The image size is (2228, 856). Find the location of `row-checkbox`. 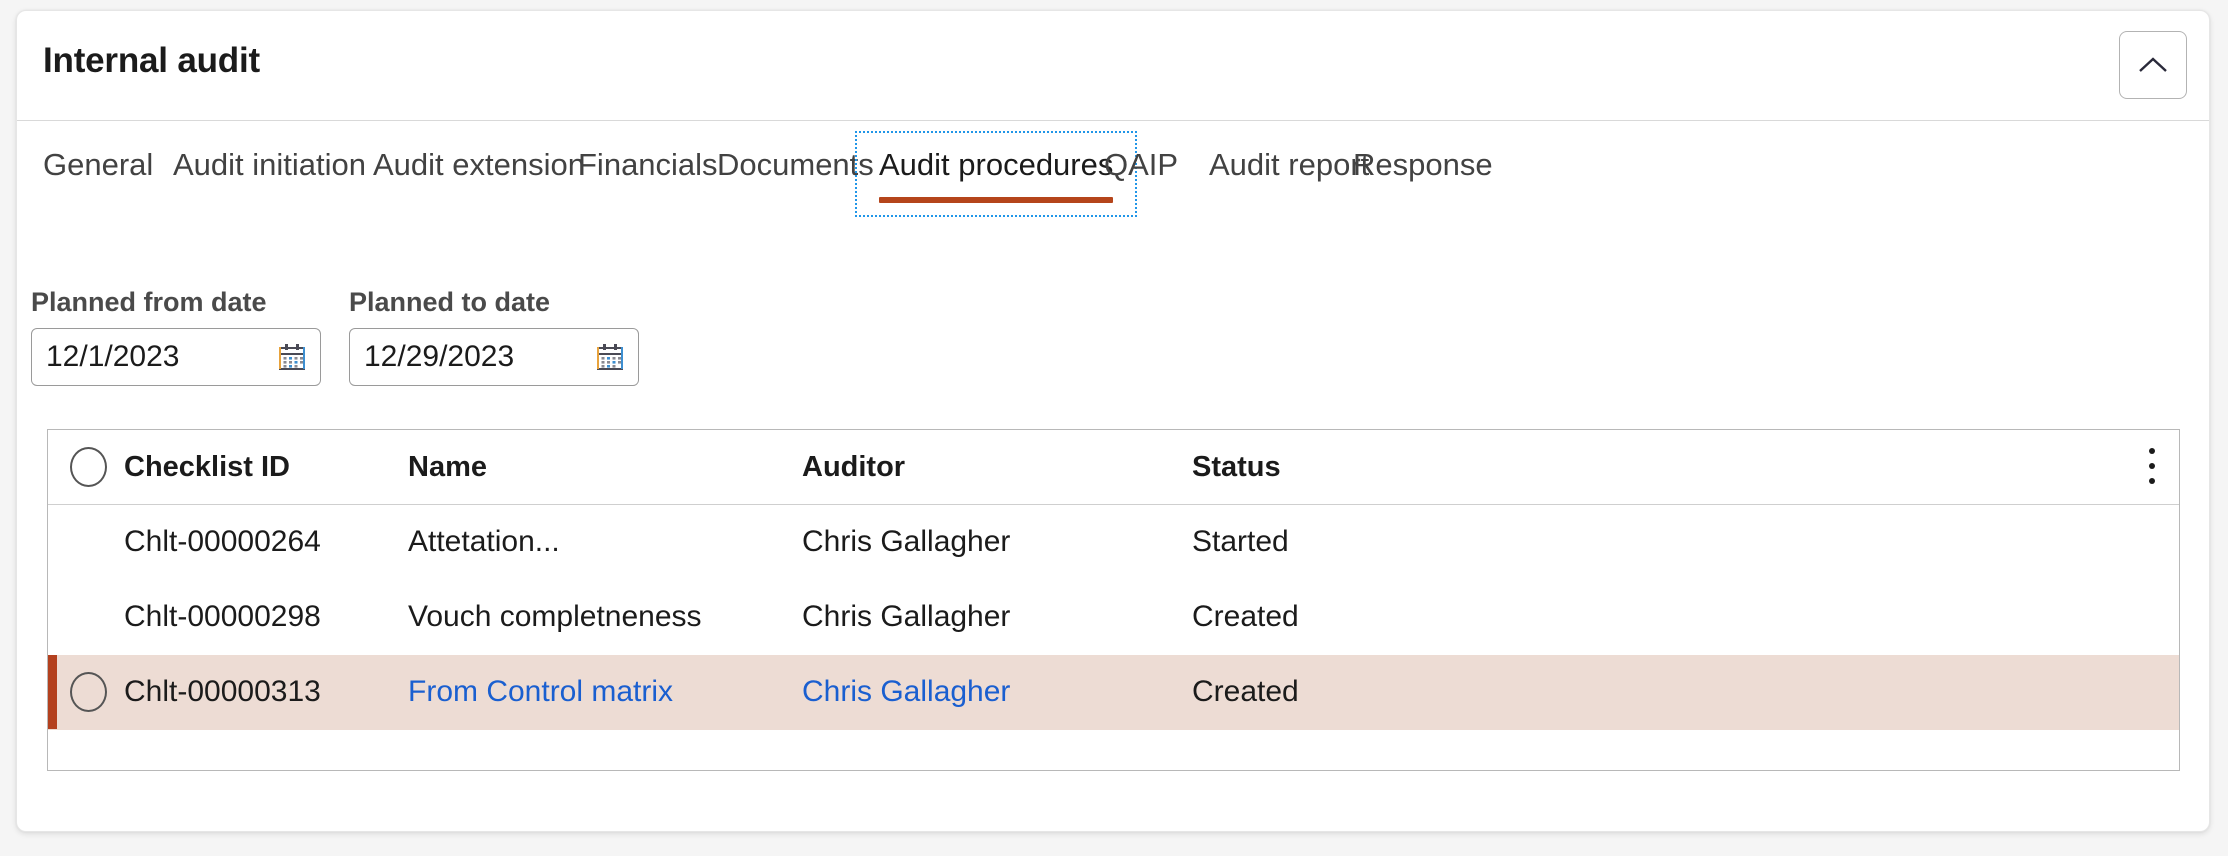

row-checkbox is located at coordinates (88, 692).